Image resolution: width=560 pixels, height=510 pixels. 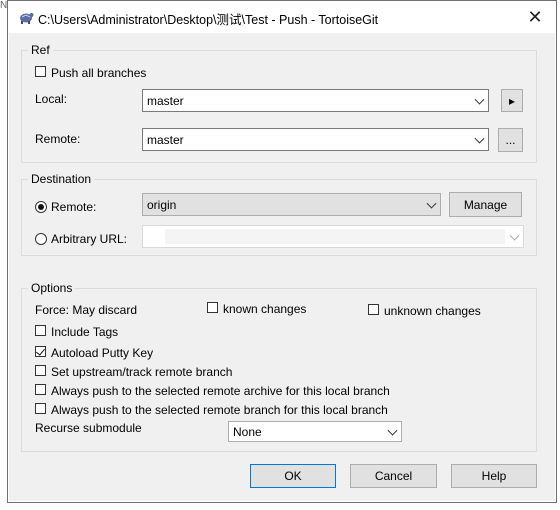 I want to click on arbitrary-url-radio, so click(x=41, y=239).